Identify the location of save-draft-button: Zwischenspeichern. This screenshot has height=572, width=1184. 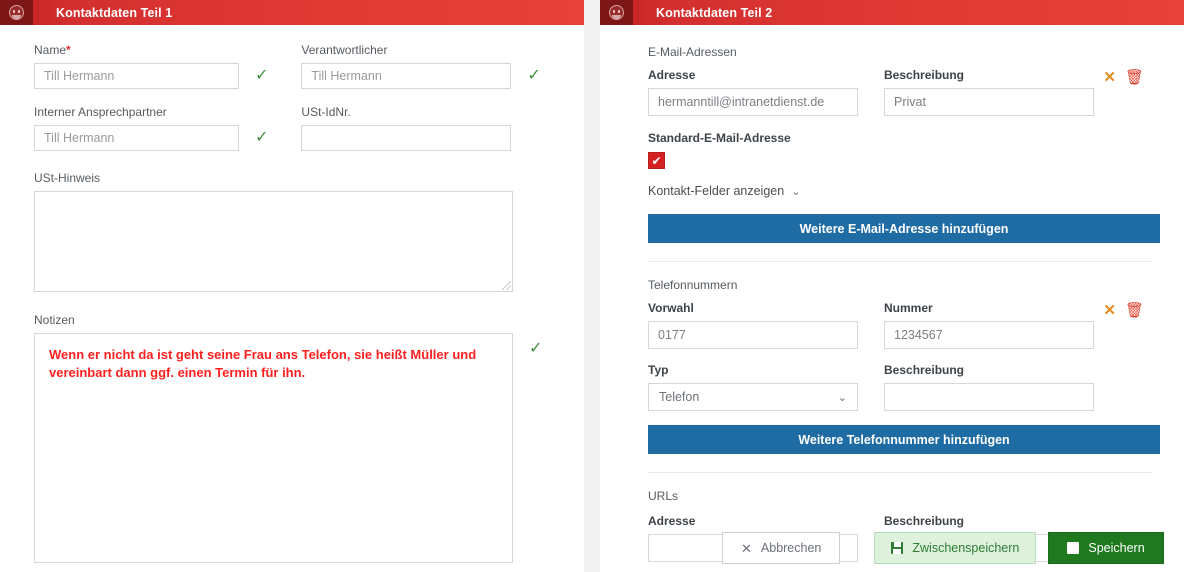
(955, 548).